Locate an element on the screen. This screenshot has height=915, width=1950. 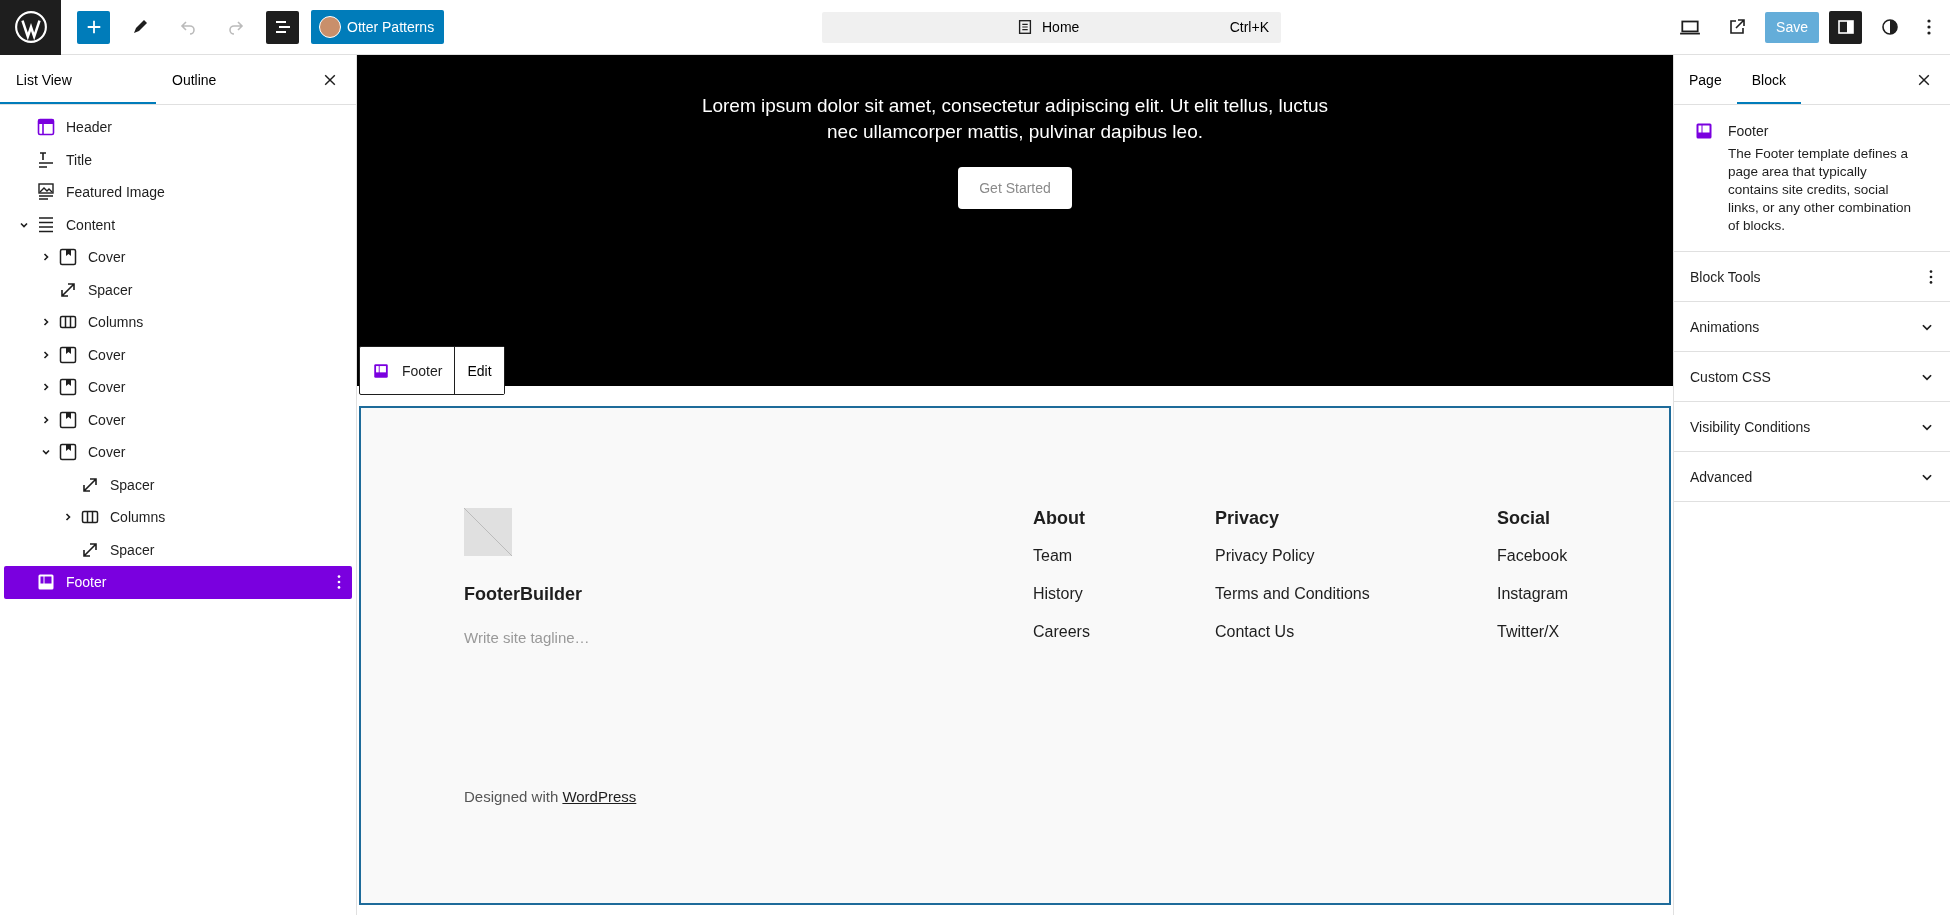
sidebar-tab: Page is located at coordinates (1705, 79).